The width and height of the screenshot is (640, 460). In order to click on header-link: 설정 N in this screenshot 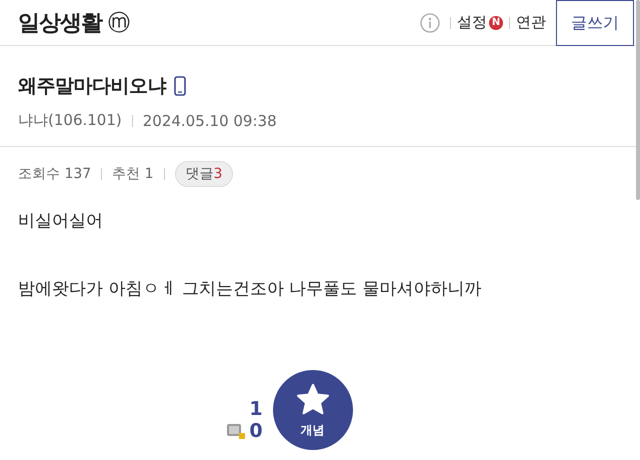, I will do `click(480, 22)`.